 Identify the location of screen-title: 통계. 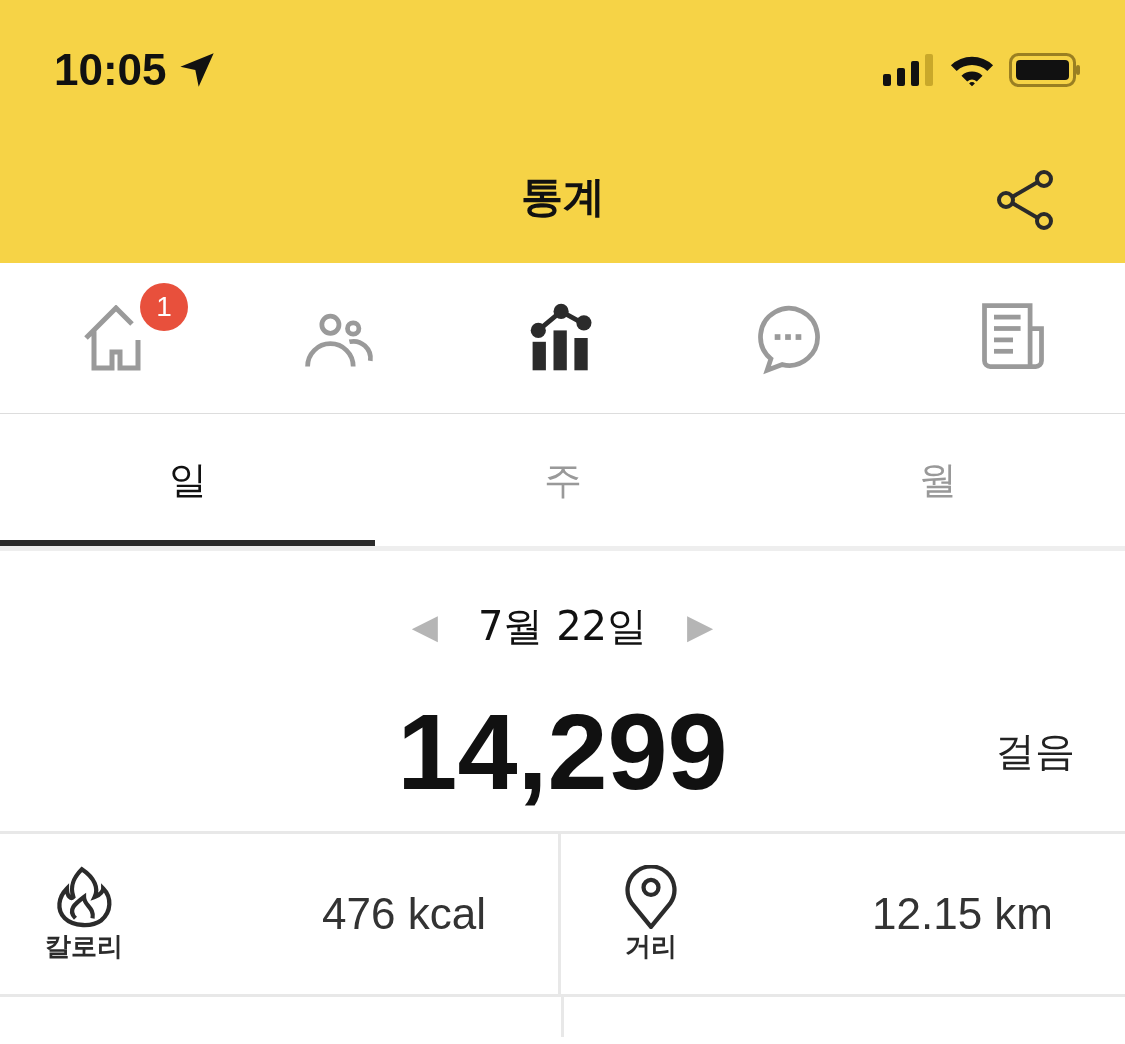
(562, 196).